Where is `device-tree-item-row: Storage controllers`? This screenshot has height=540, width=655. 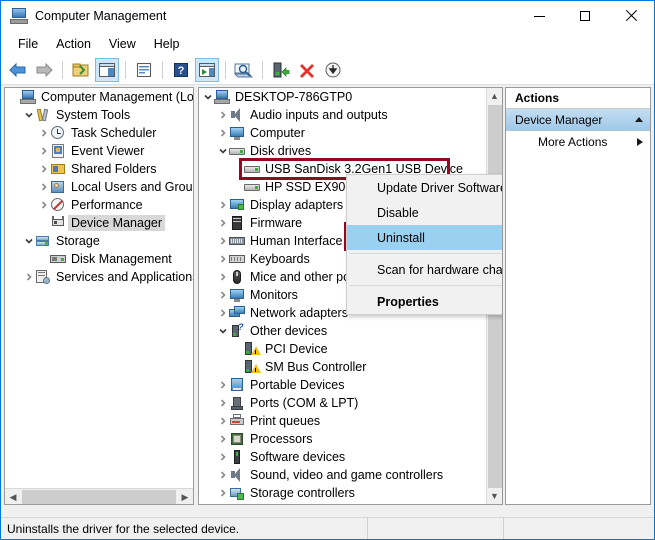
device-tree-item-row: Storage controllers is located at coordinates (350, 493).